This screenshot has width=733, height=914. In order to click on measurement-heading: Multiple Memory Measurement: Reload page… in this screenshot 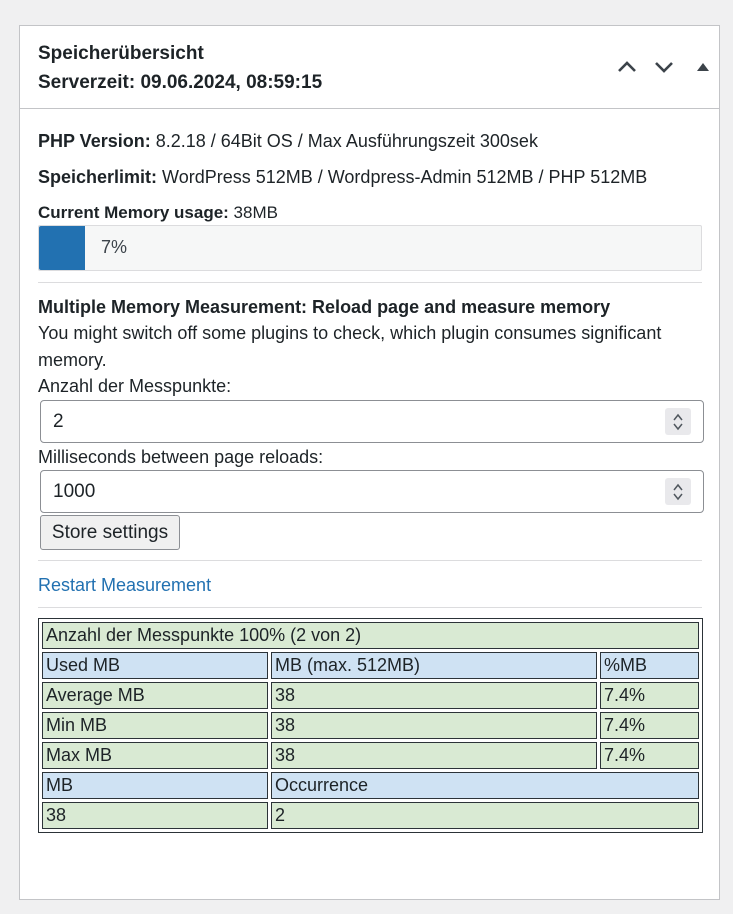, I will do `click(324, 307)`.